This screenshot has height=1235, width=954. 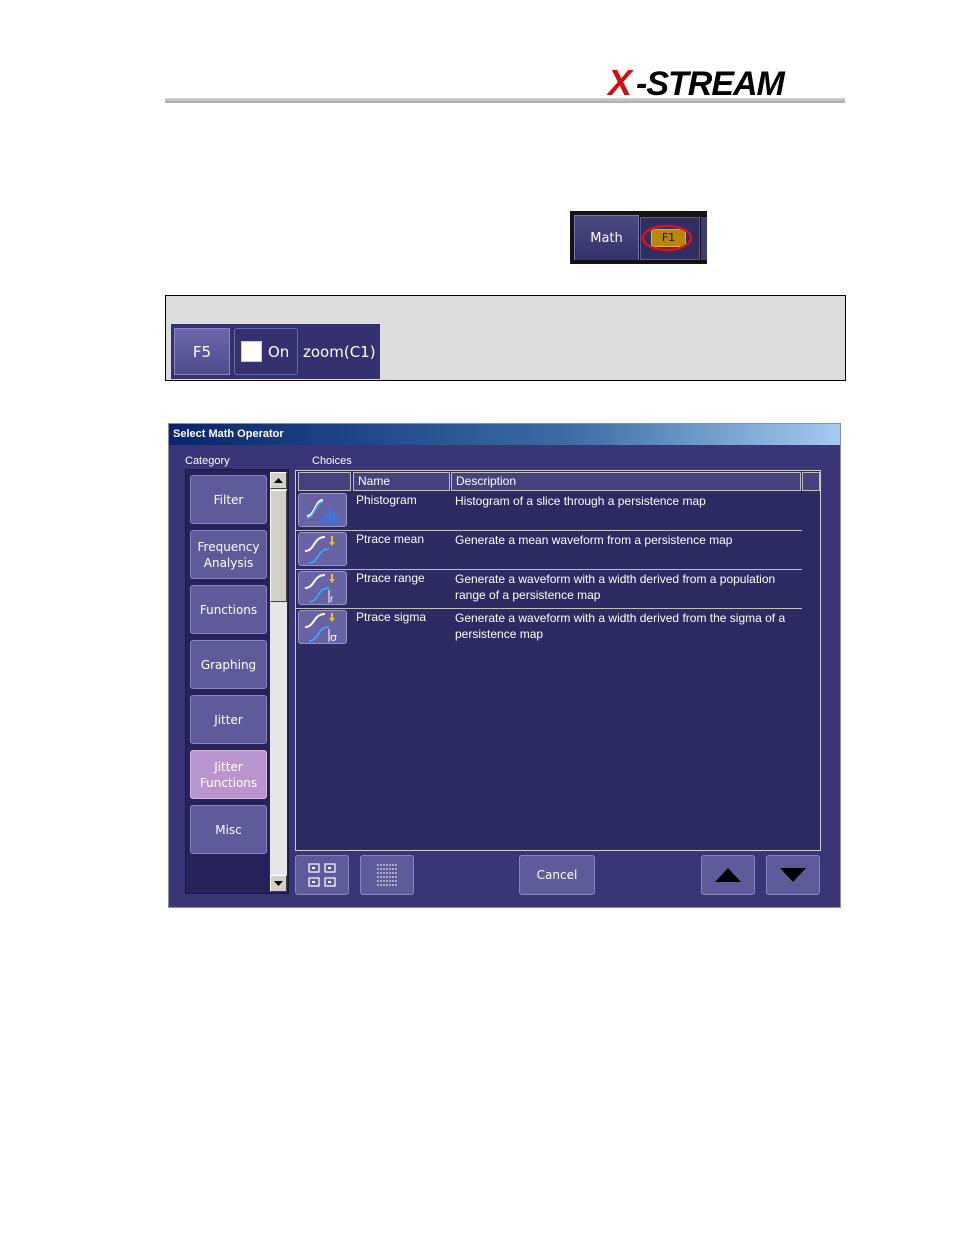 I want to click on xstream-logo: X -STREAM, so click(x=696, y=82).